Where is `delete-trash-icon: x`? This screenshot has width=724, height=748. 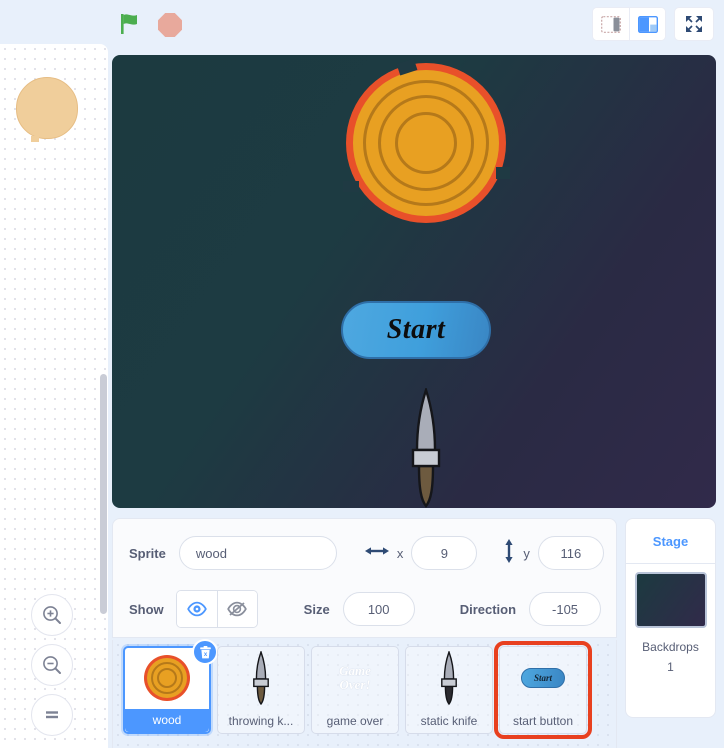
delete-trash-icon: x is located at coordinates (205, 651).